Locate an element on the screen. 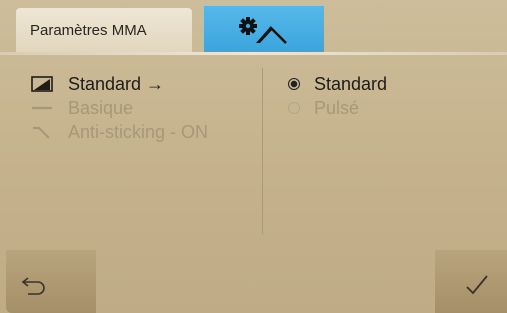  header-divider is located at coordinates (253, 53).